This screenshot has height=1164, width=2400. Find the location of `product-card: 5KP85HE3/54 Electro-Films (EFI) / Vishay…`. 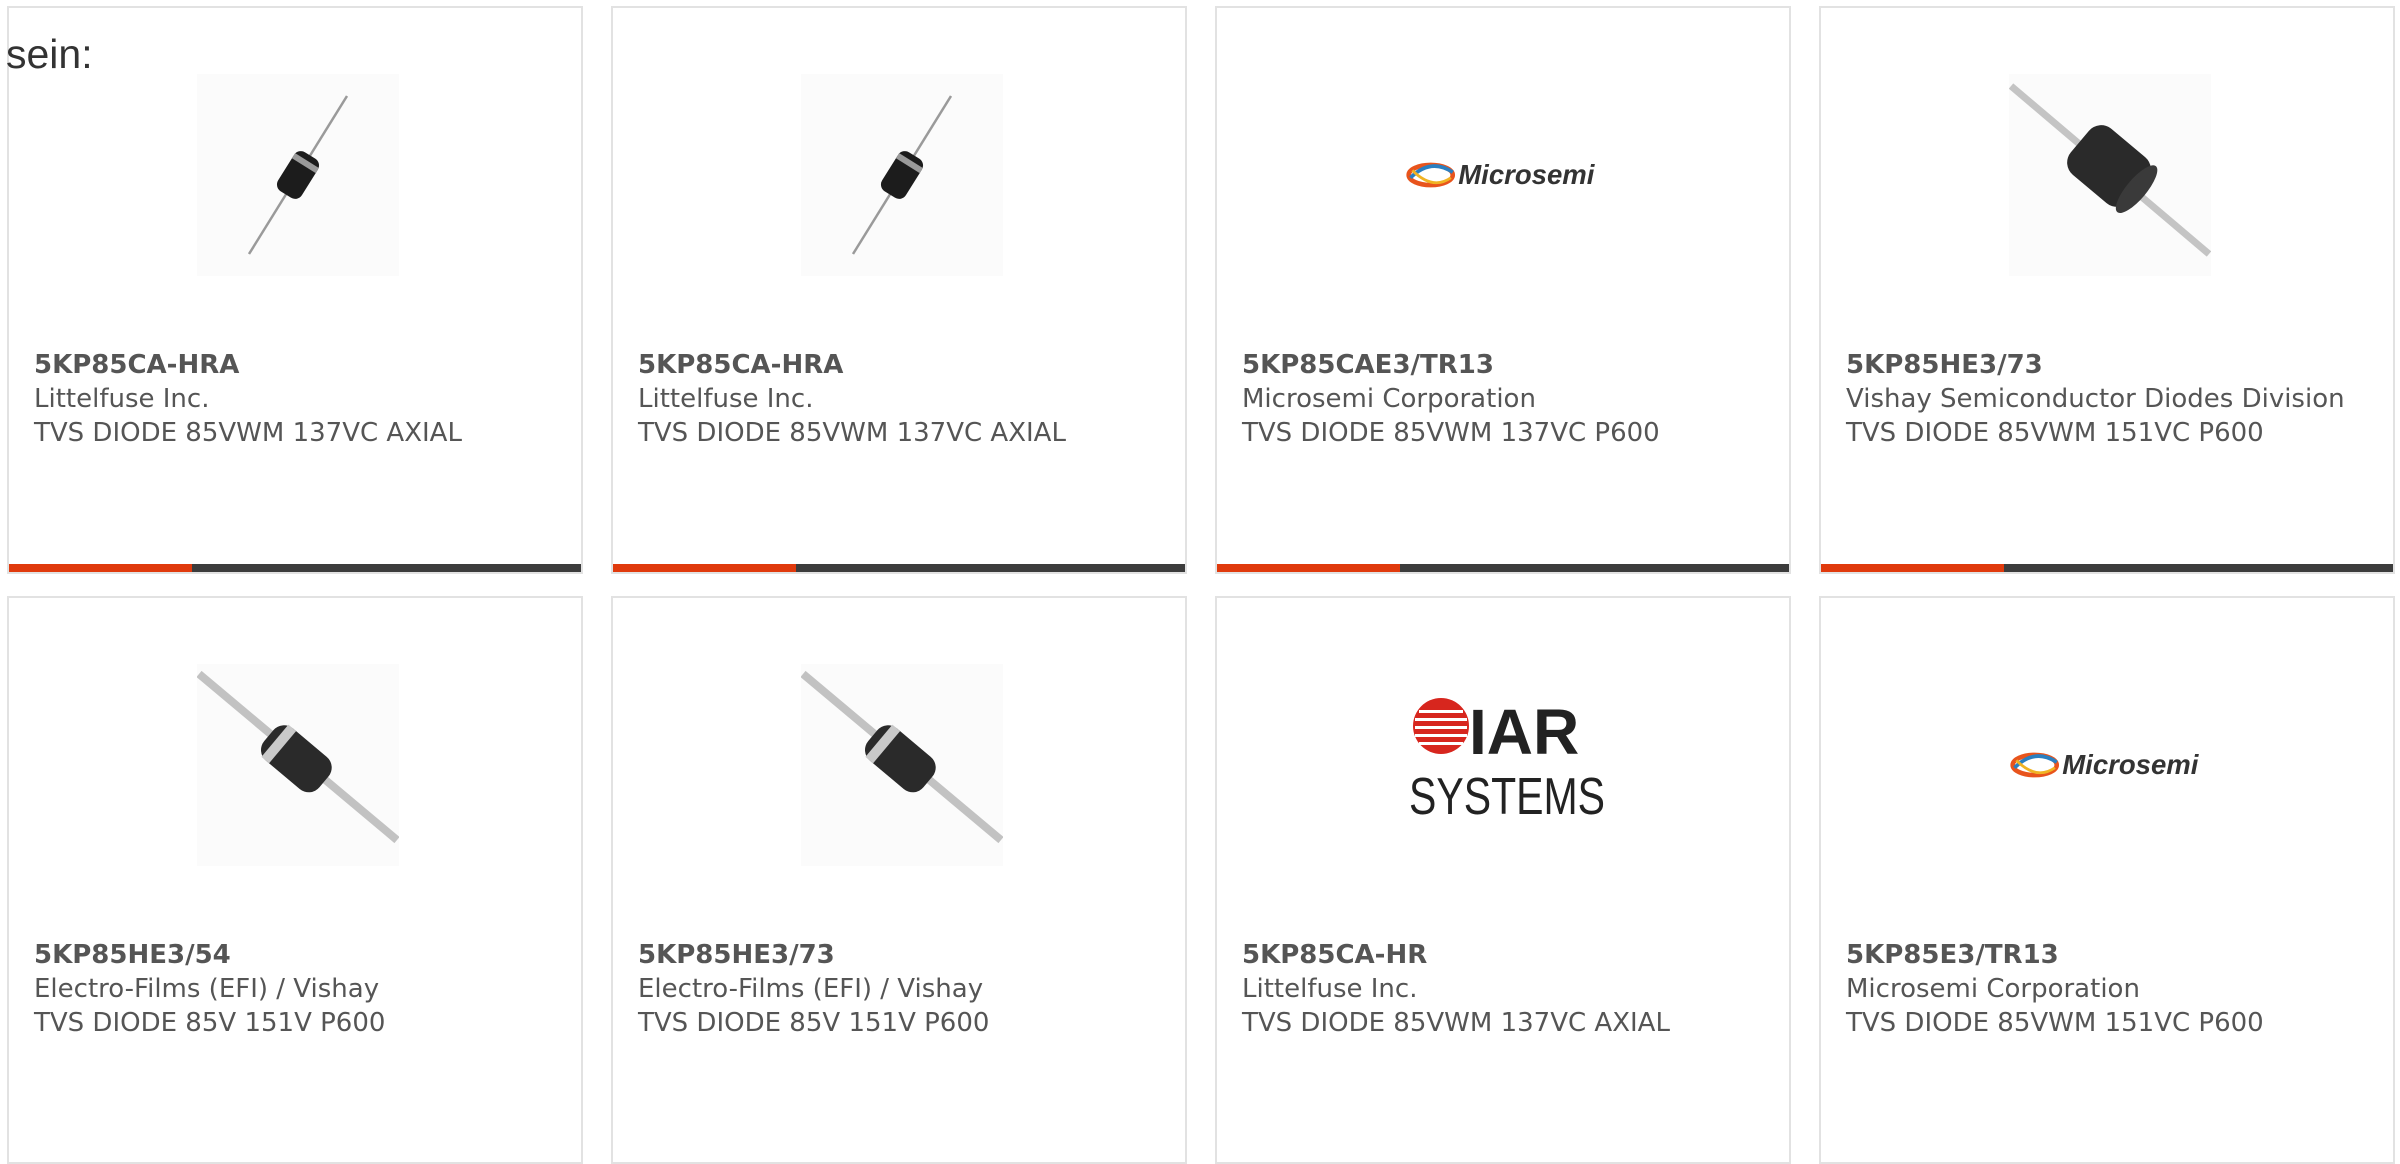

product-card: 5KP85HE3/54 Electro-Films (EFI) / Vishay… is located at coordinates (295, 880).